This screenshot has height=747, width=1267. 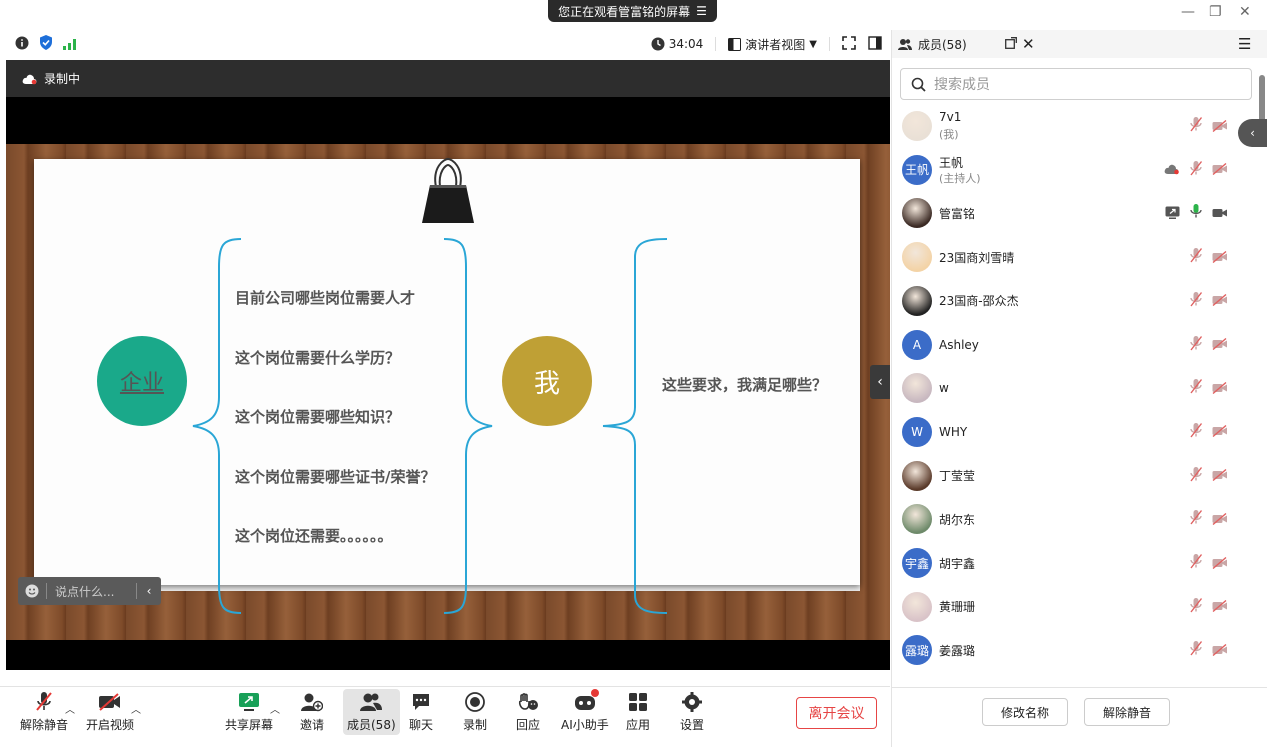 I want to click on popout-icon, so click(x=1011, y=44).